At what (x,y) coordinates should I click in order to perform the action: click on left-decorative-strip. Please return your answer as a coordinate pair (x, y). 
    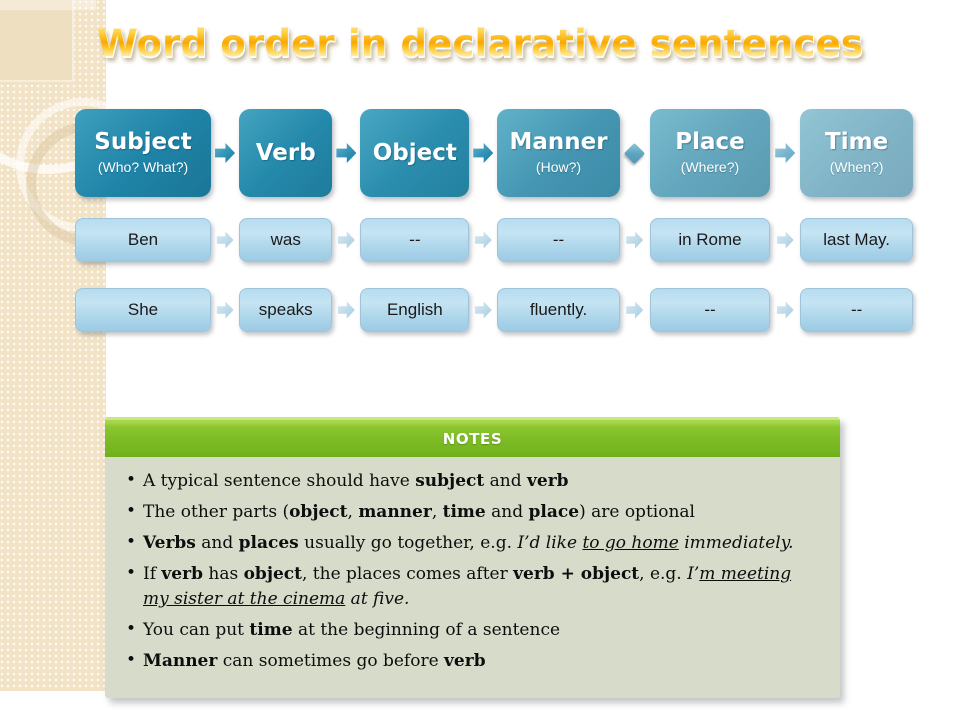
    Looking at the image, I should click on (53, 345).